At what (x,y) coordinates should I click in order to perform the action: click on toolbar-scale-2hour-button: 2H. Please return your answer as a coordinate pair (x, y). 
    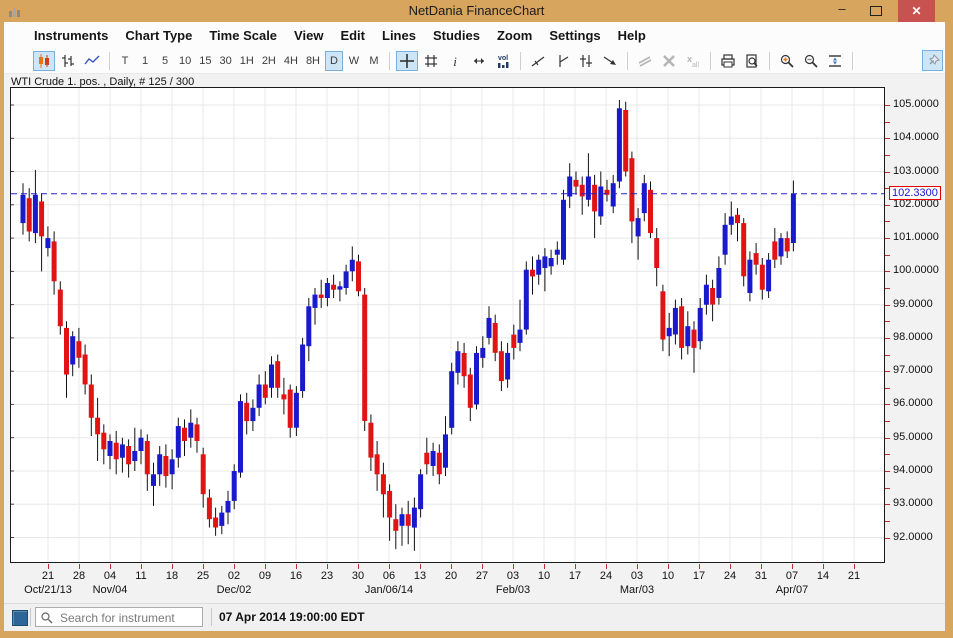
    Looking at the image, I should click on (269, 61).